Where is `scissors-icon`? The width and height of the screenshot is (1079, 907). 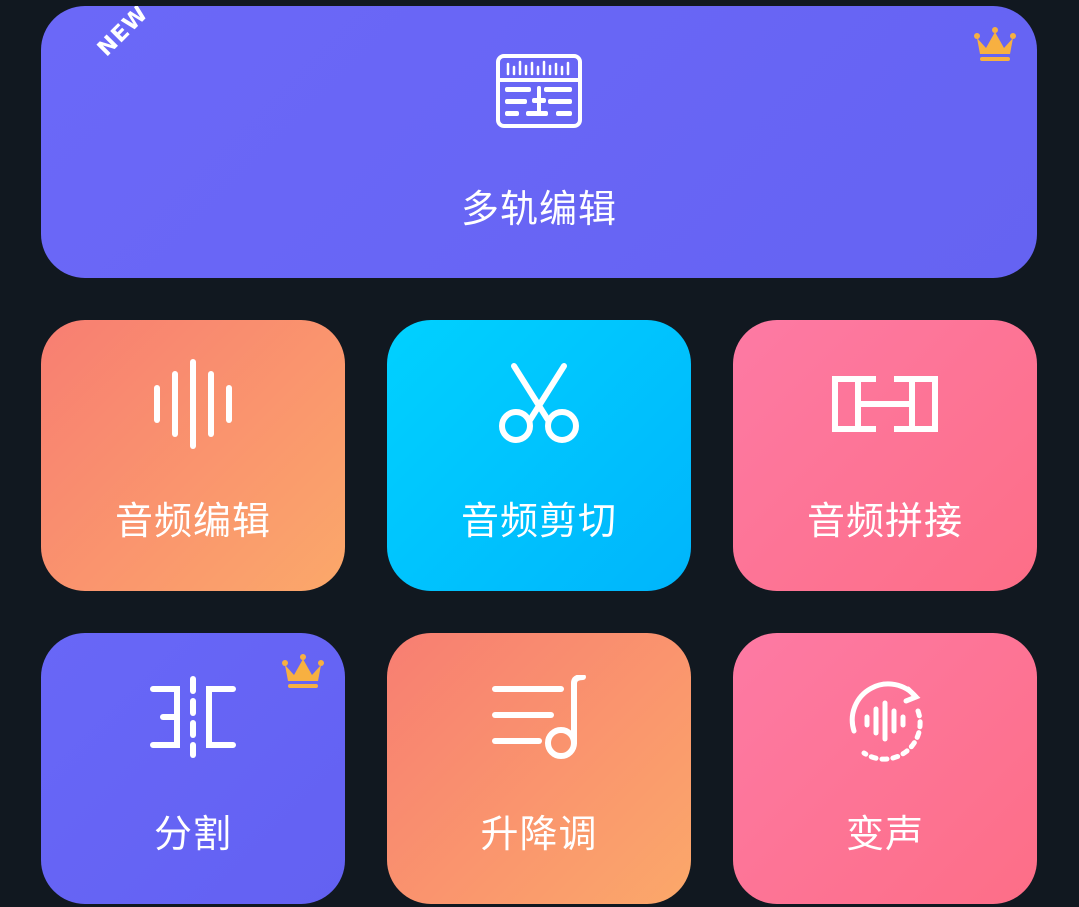 scissors-icon is located at coordinates (539, 403).